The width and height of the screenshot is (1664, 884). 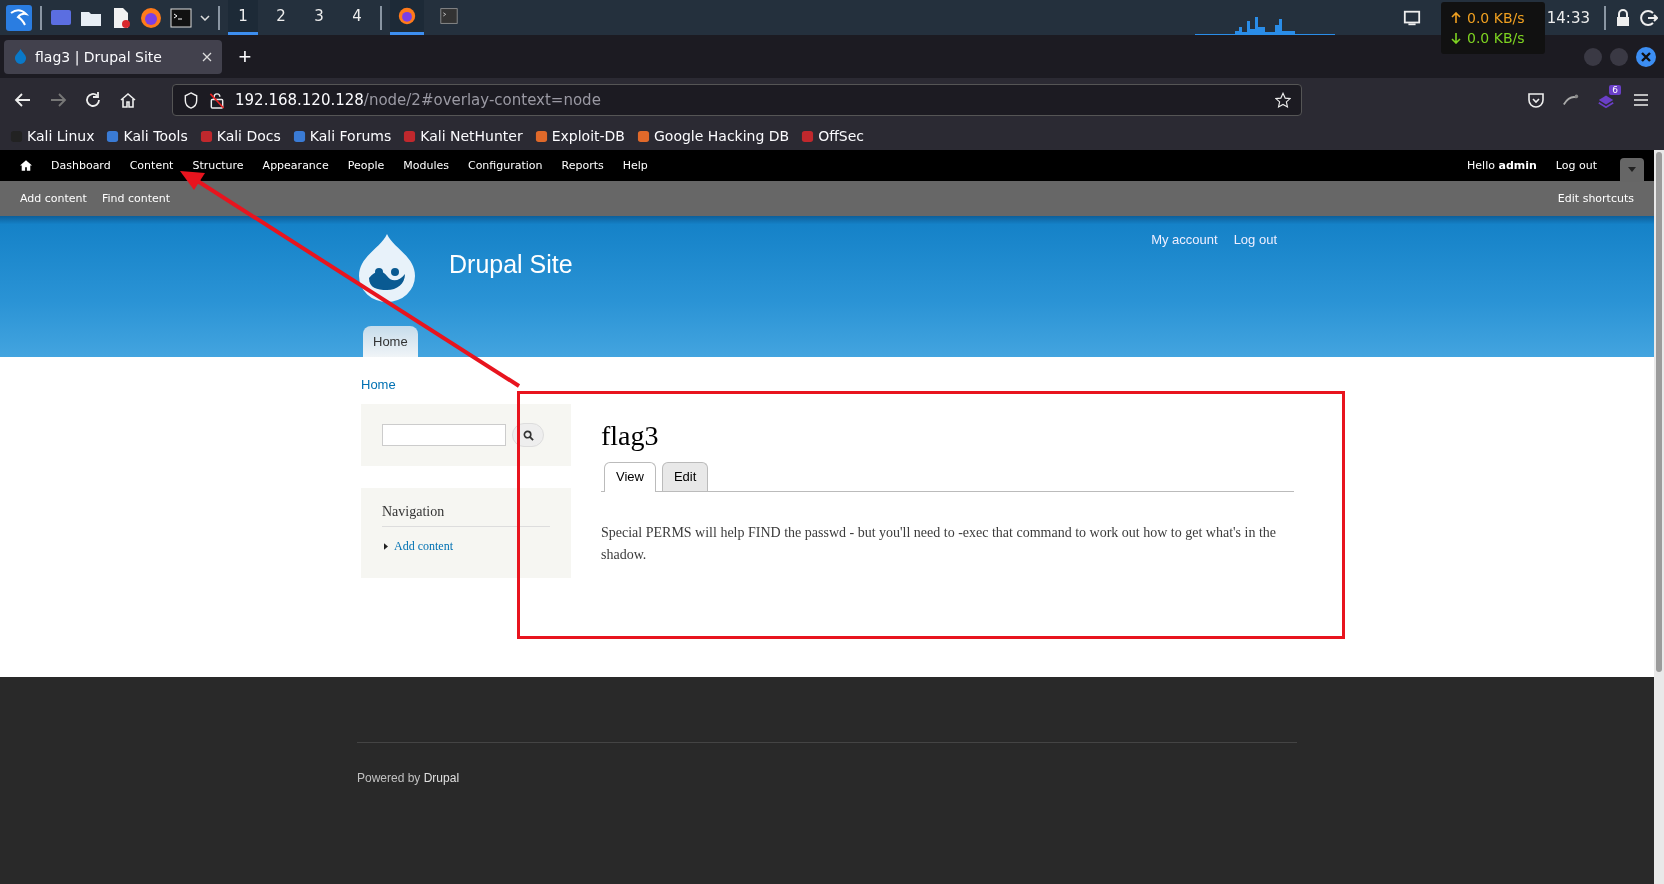 I want to click on search-button, so click(x=528, y=435).